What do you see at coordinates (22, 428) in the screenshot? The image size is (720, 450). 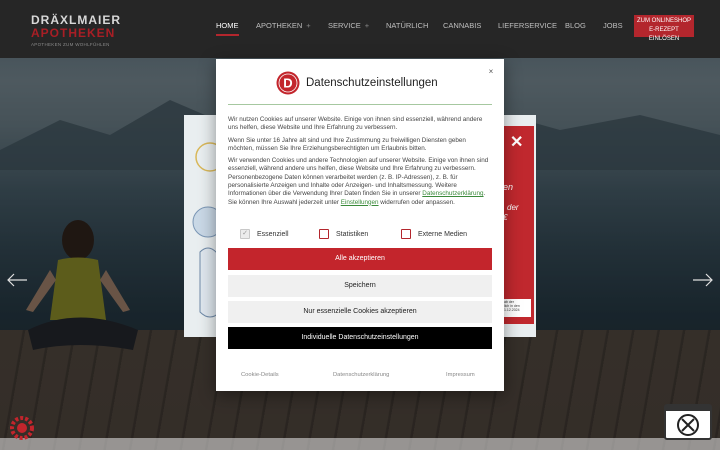 I see `flower-badge-icon` at bounding box center [22, 428].